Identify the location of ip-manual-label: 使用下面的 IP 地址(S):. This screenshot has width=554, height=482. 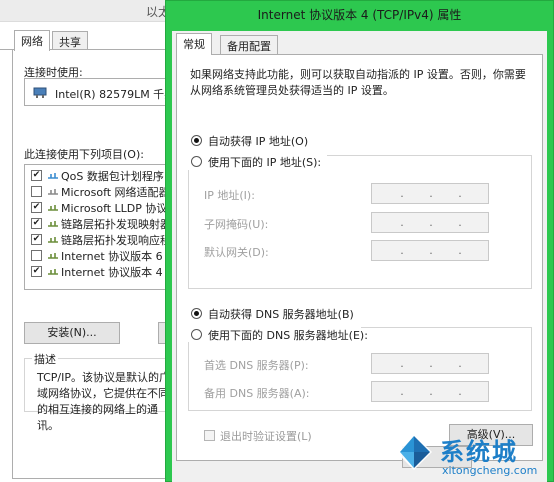
(264, 162).